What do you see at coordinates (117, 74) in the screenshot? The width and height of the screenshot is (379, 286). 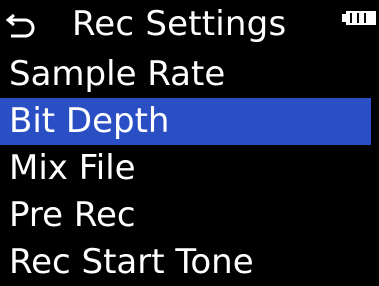 I see `menu-item-label: Sample Rate` at bounding box center [117, 74].